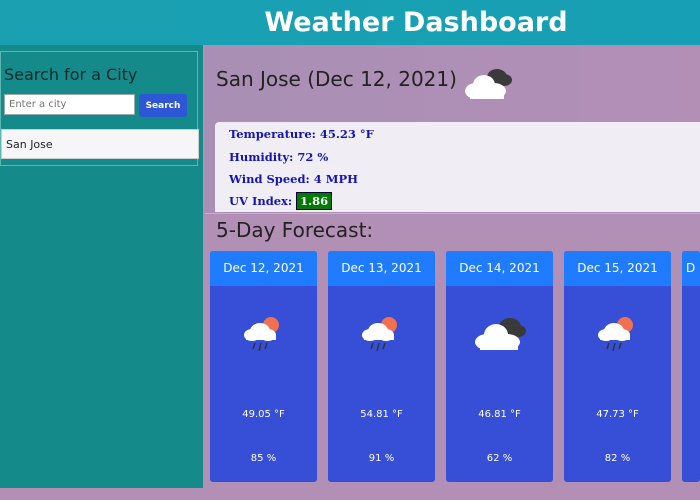 Image resolution: width=700 pixels, height=500 pixels. Describe the element at coordinates (381, 268) in the screenshot. I see `forecast-date: Dec 13, 2021` at that location.